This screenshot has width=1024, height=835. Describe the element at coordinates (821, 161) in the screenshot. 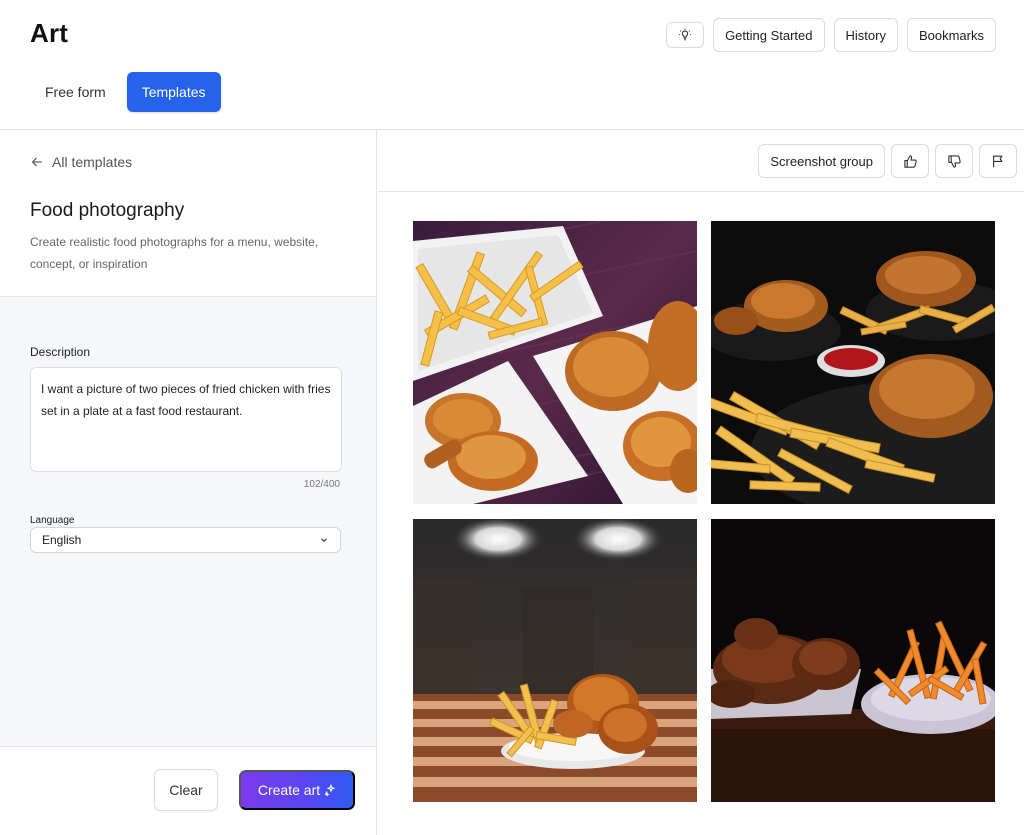

I see `screenshot-group-button: Screenshot group` at that location.